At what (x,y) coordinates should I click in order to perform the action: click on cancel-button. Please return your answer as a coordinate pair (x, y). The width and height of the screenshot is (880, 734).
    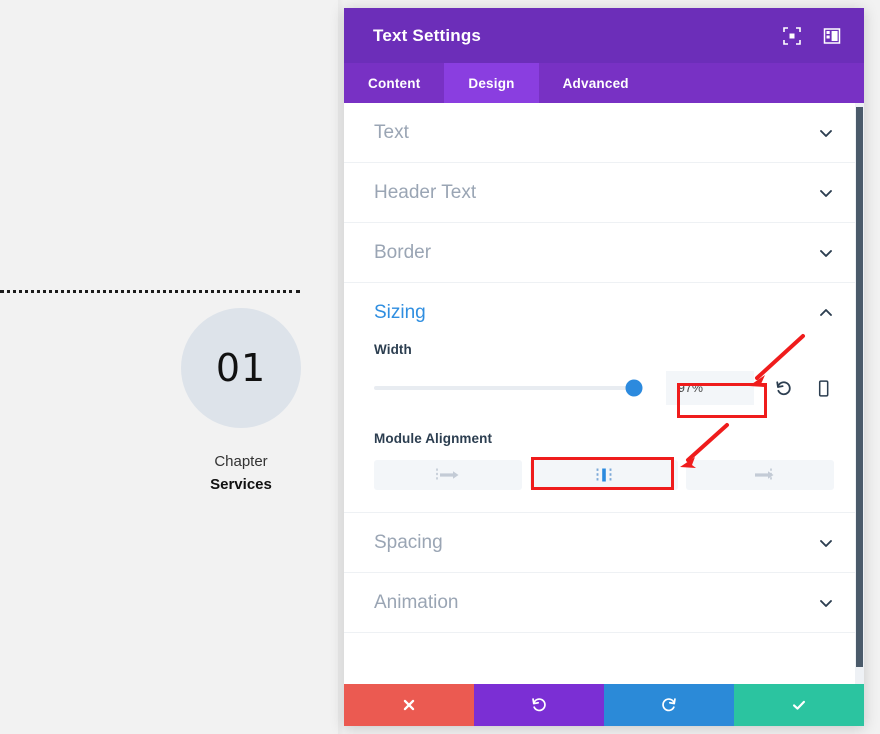
    Looking at the image, I should click on (409, 705).